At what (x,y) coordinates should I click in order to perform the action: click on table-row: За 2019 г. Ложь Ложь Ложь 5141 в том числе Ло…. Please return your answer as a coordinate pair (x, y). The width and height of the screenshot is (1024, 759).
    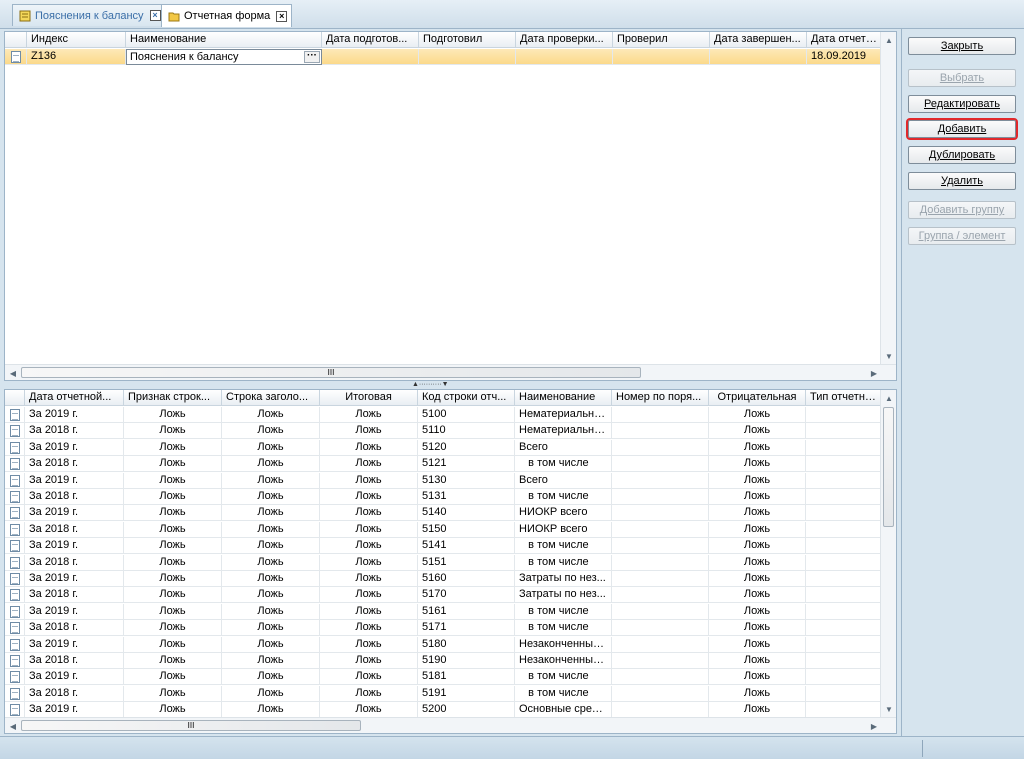
    Looking at the image, I should click on (443, 546).